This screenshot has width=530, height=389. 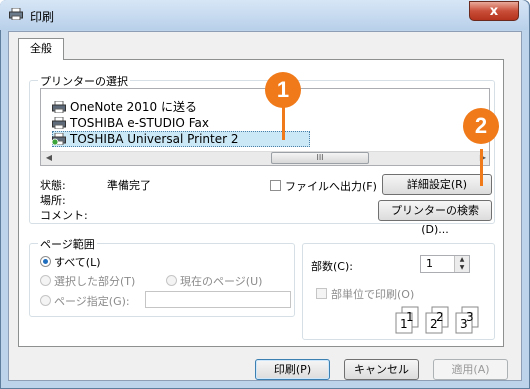 I want to click on page-specify-input, so click(x=218, y=299).